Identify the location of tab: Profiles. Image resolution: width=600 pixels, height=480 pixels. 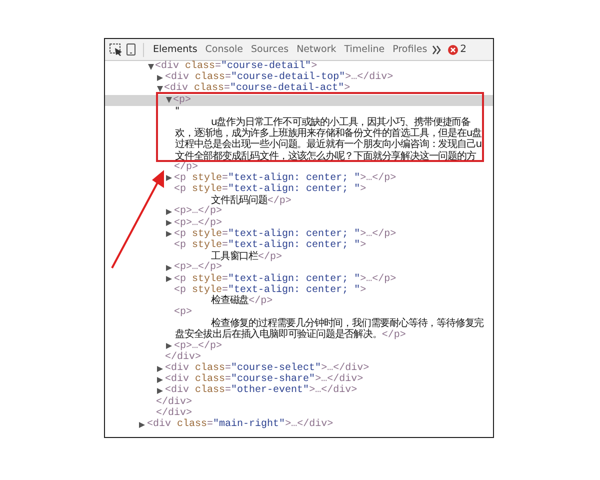
(410, 50).